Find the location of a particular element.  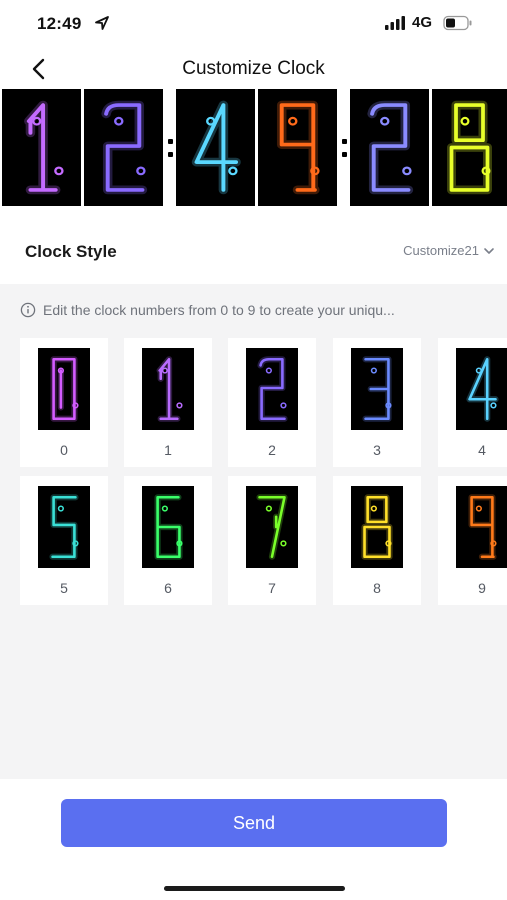

digit-card-3: 3 is located at coordinates (377, 402).